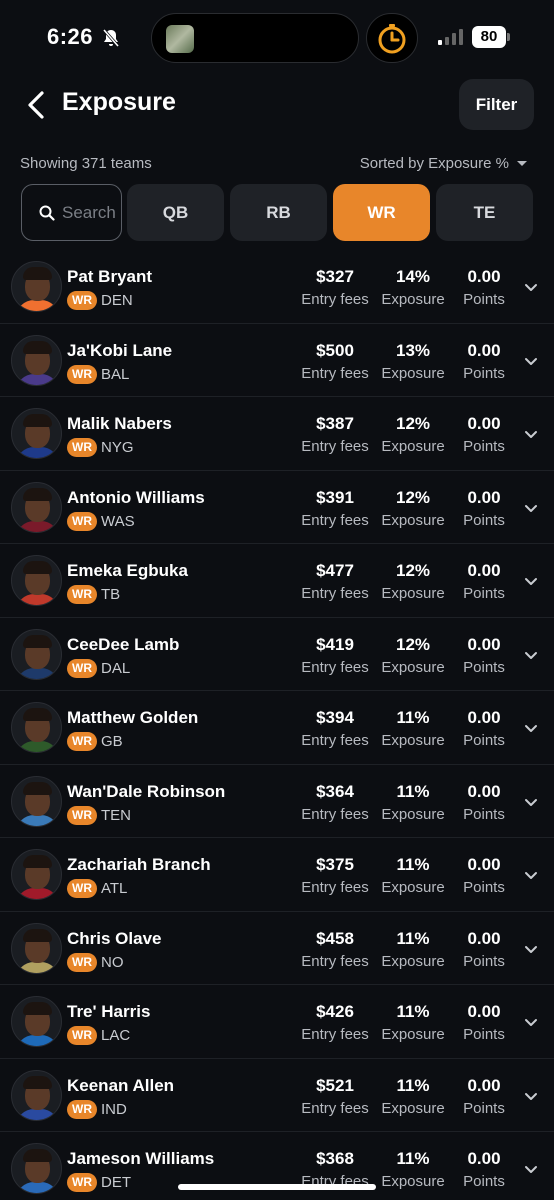  Describe the element at coordinates (277, 1187) in the screenshot. I see `home-indicator` at that location.